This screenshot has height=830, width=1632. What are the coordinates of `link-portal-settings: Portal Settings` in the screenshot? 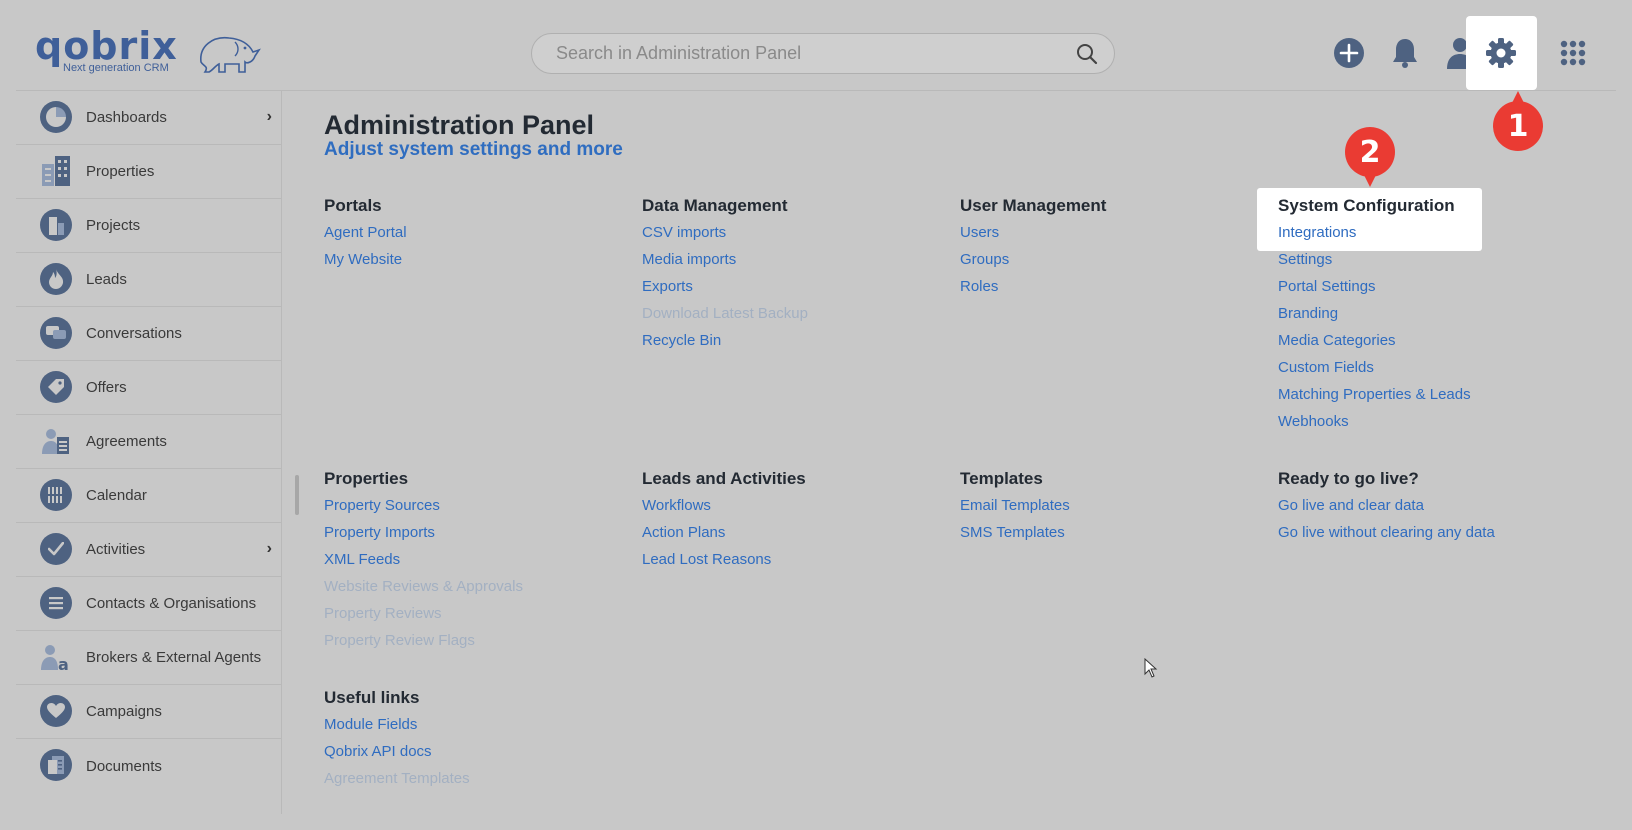 It's located at (1428, 286).